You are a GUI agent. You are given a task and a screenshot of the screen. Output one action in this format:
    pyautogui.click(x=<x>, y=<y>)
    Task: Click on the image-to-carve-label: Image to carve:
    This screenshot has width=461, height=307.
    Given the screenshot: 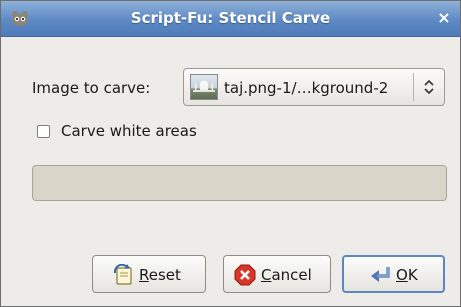 What is the action you would take?
    pyautogui.click(x=91, y=88)
    